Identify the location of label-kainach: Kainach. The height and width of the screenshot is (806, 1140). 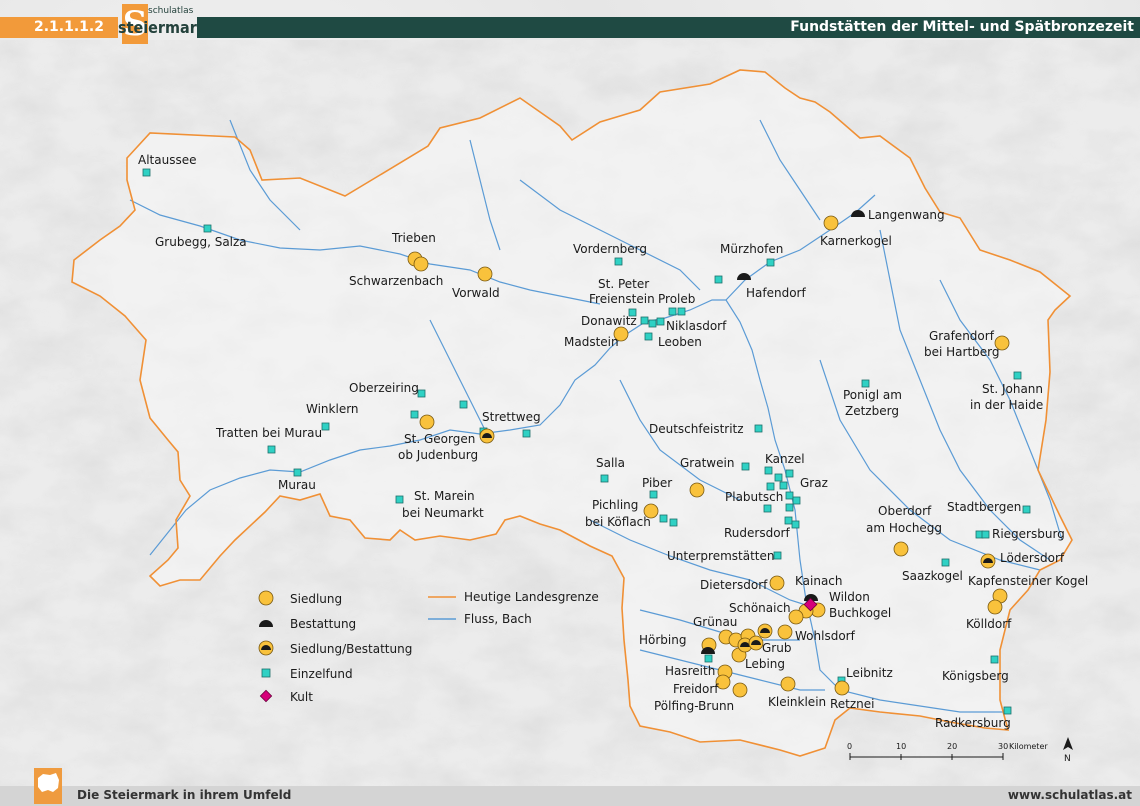
(819, 581).